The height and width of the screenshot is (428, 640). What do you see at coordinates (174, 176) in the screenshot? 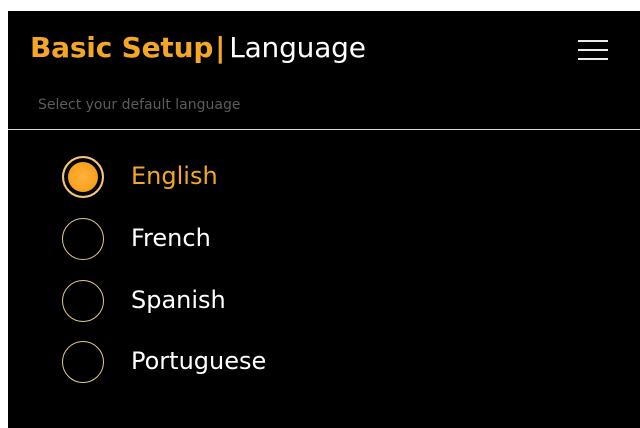
I see `option-label: English` at bounding box center [174, 176].